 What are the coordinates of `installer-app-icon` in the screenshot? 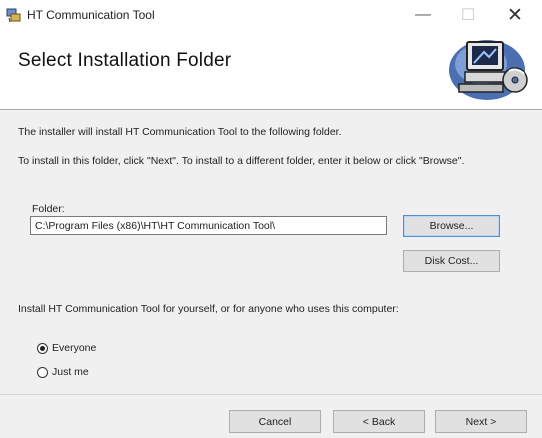 It's located at (13, 15).